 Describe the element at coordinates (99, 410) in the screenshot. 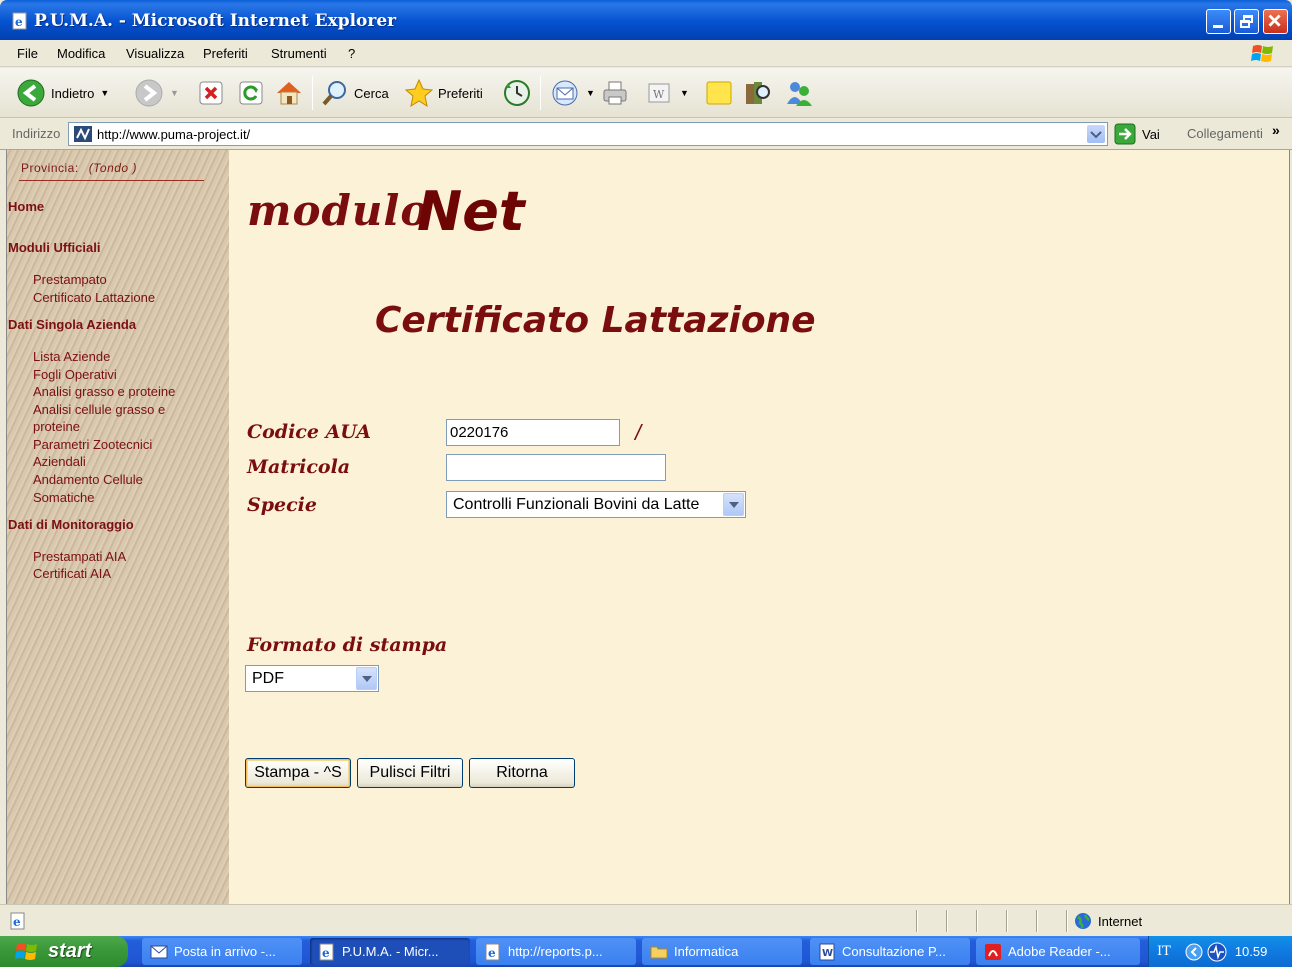

I see `sidebar-item-analisi-cellule: Analisi cellule grasso e` at that location.